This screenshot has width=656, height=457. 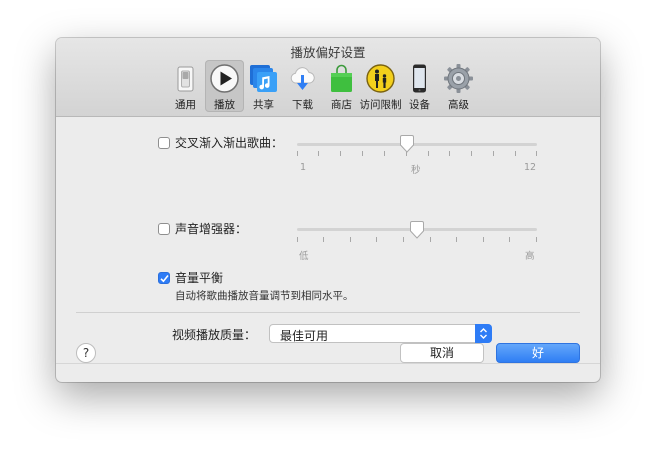 I want to click on sound-enhancer-max-label: 高, so click(x=530, y=256).